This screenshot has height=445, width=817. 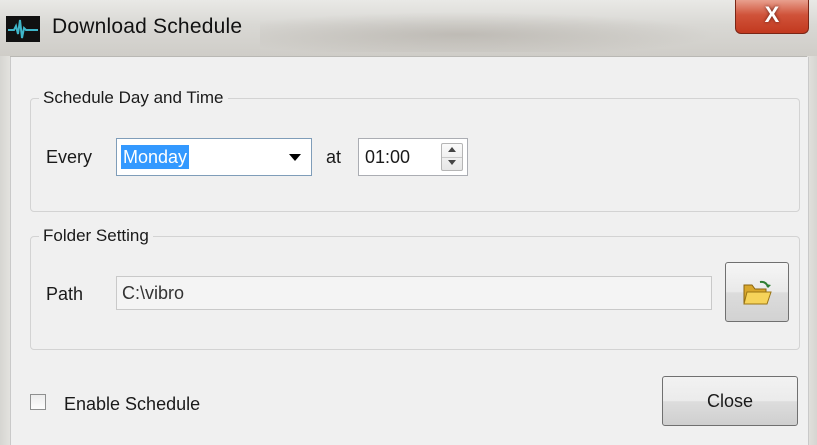 I want to click on window-close-button: X, so click(x=772, y=17).